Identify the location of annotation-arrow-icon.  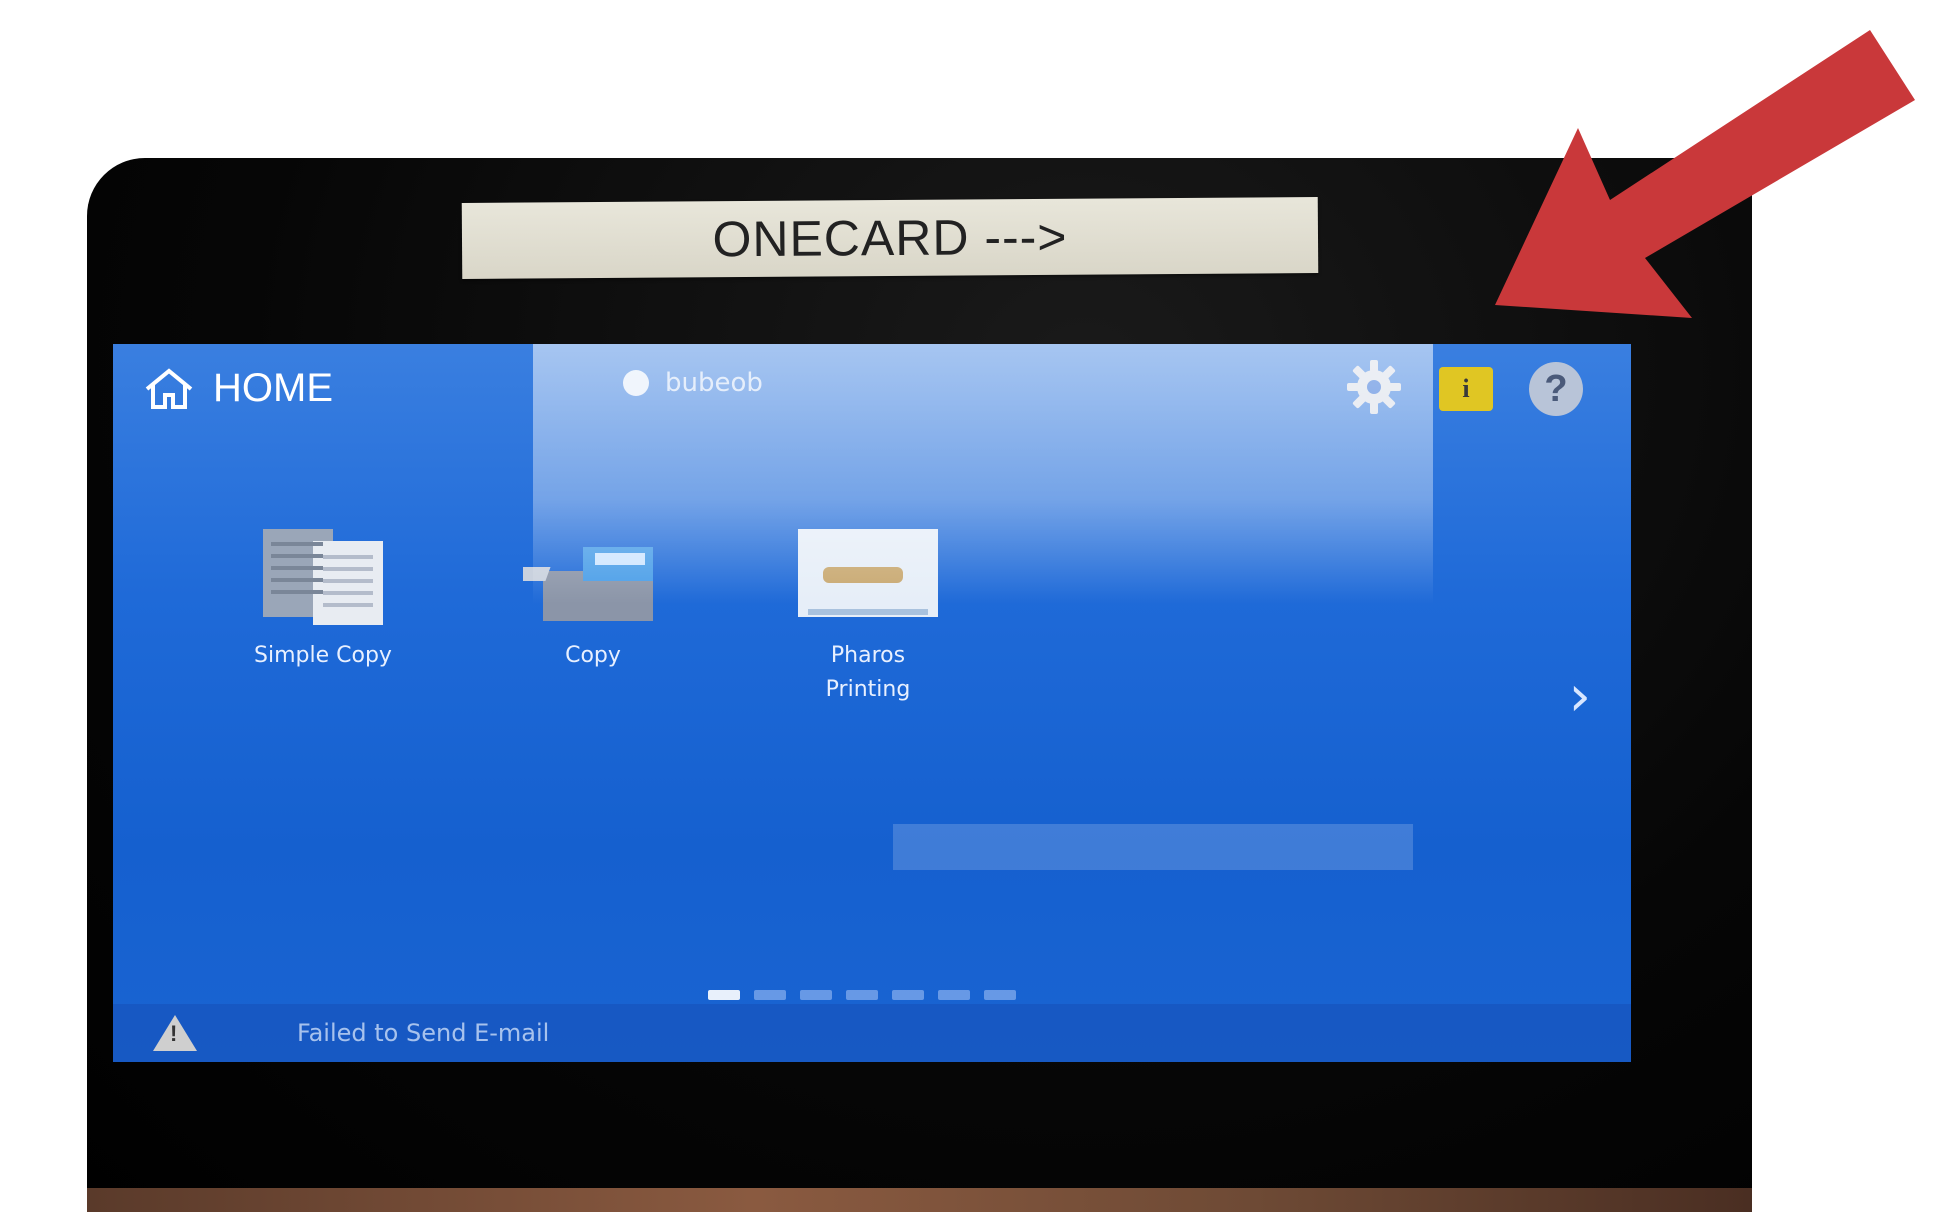
(1705, 174).